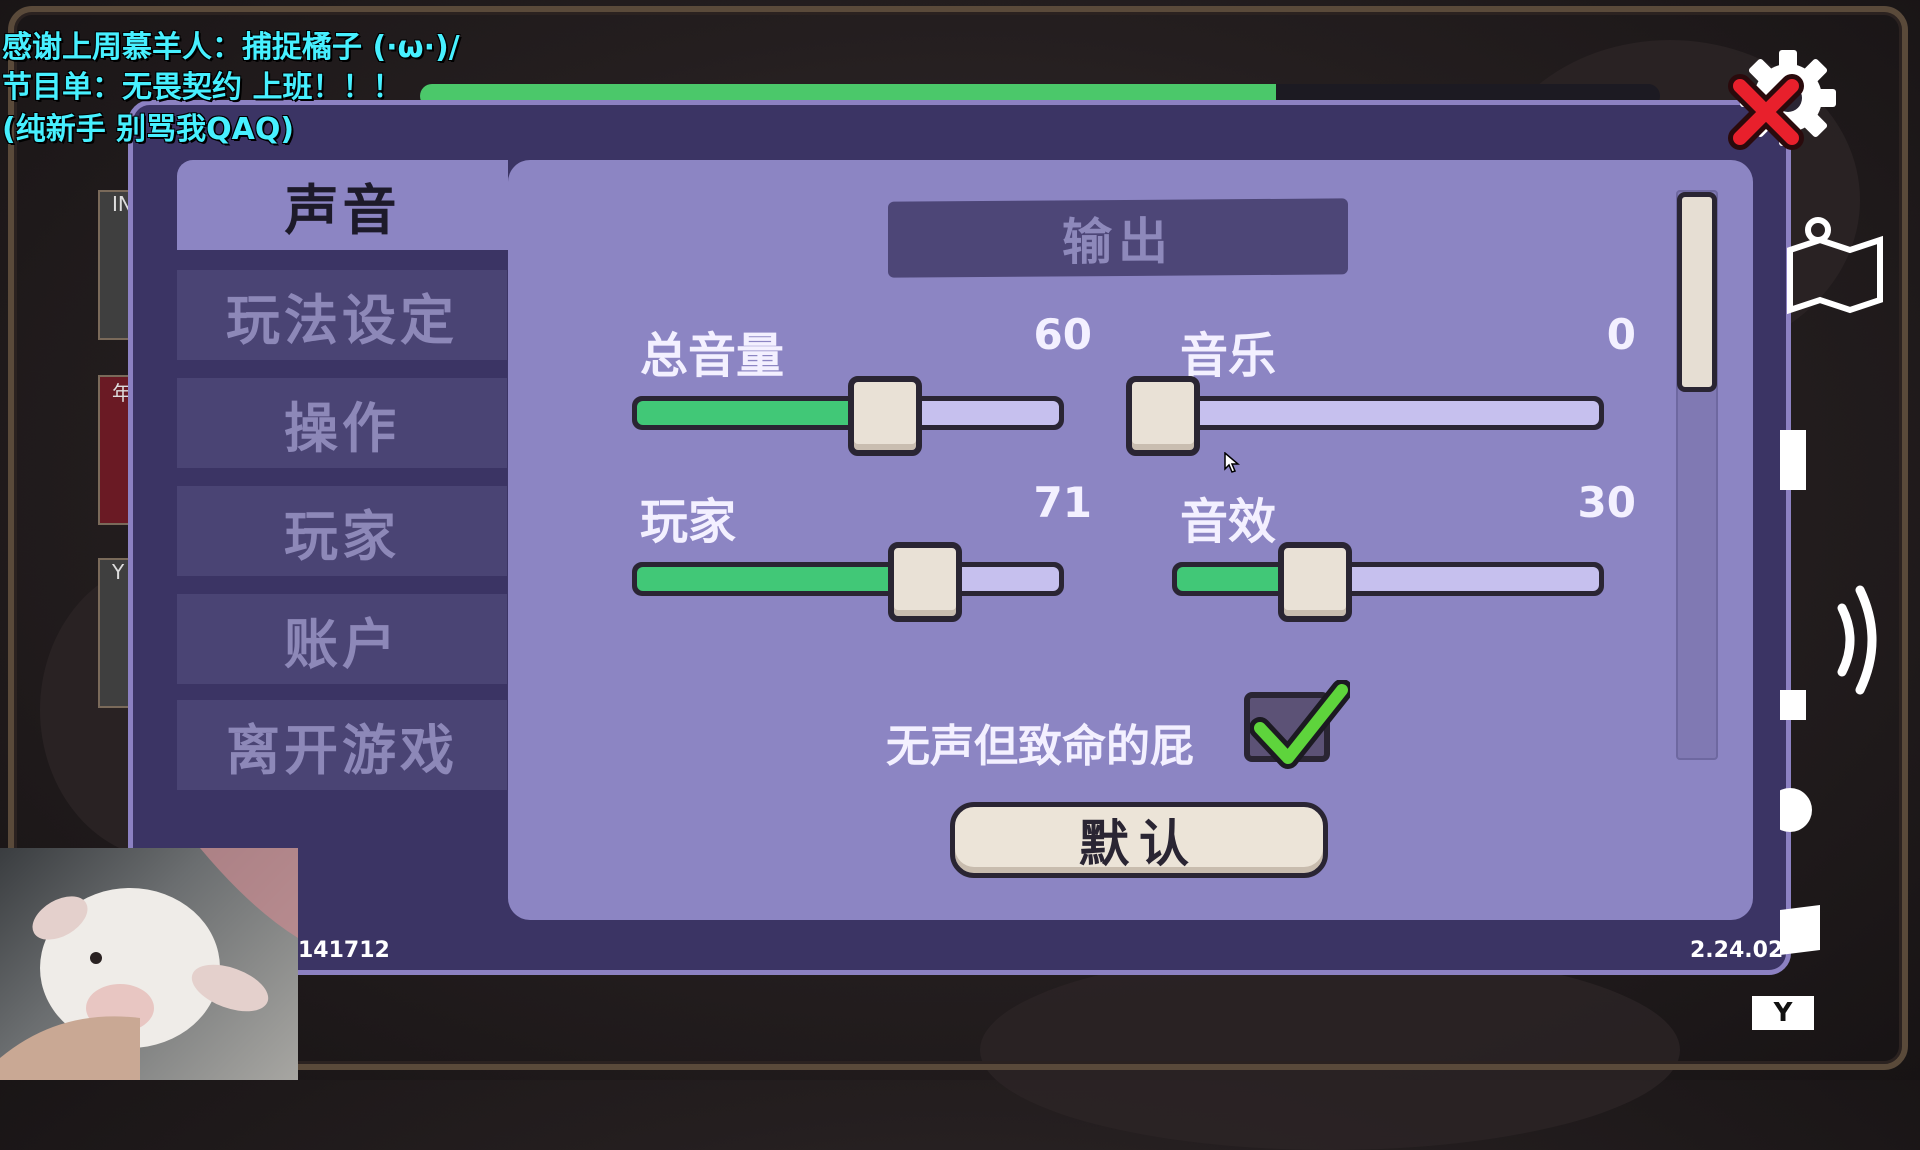  Describe the element at coordinates (148, 129) in the screenshot. I see `stream-overlay-line-3: (纯新手 别骂我QAQ)` at that location.